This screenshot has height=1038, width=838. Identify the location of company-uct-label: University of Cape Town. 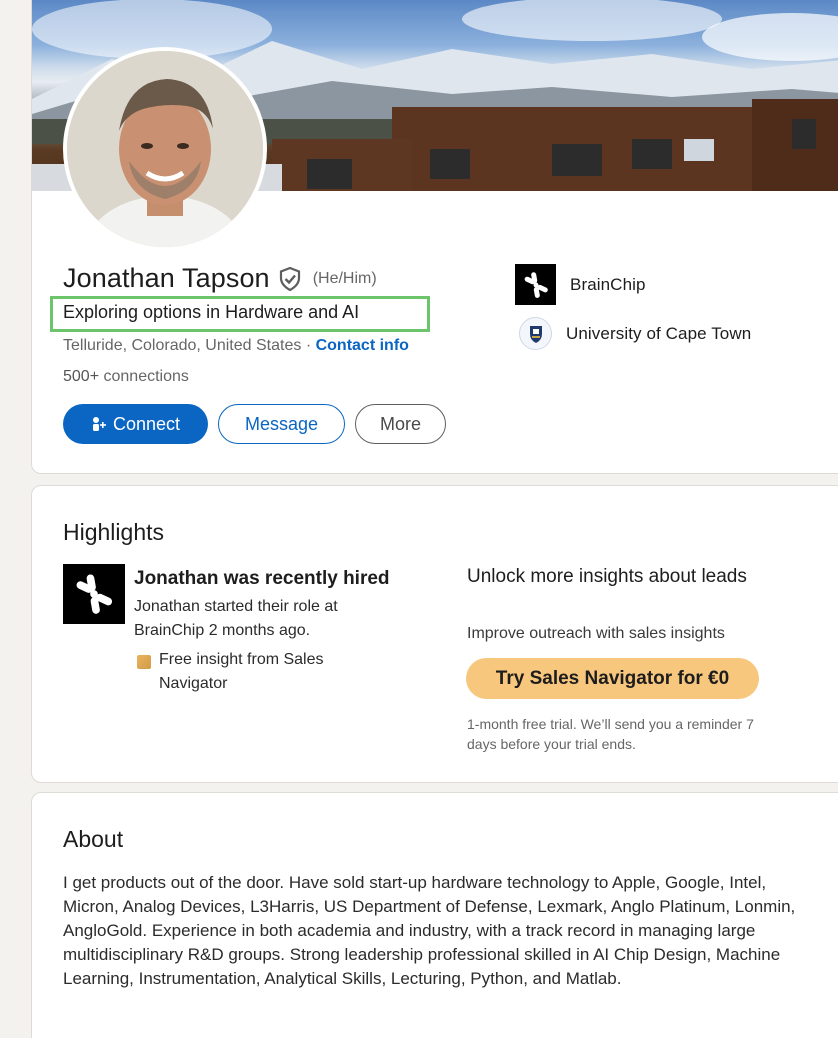
(659, 333).